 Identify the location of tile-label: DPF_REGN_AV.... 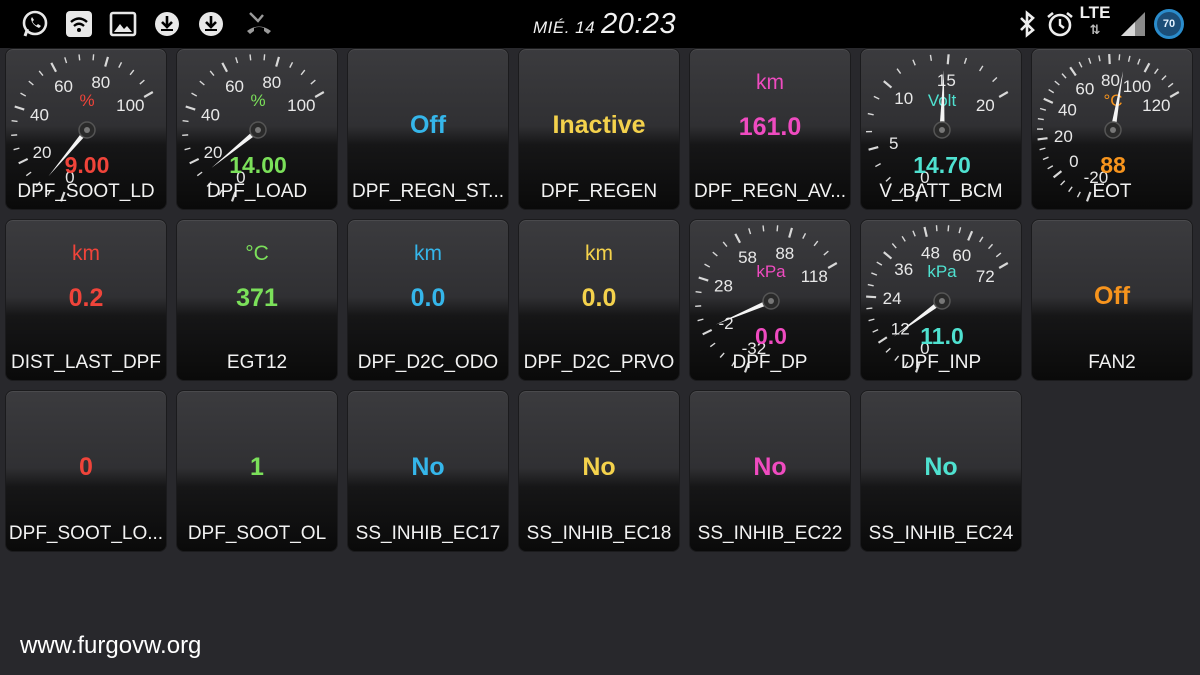
(770, 191).